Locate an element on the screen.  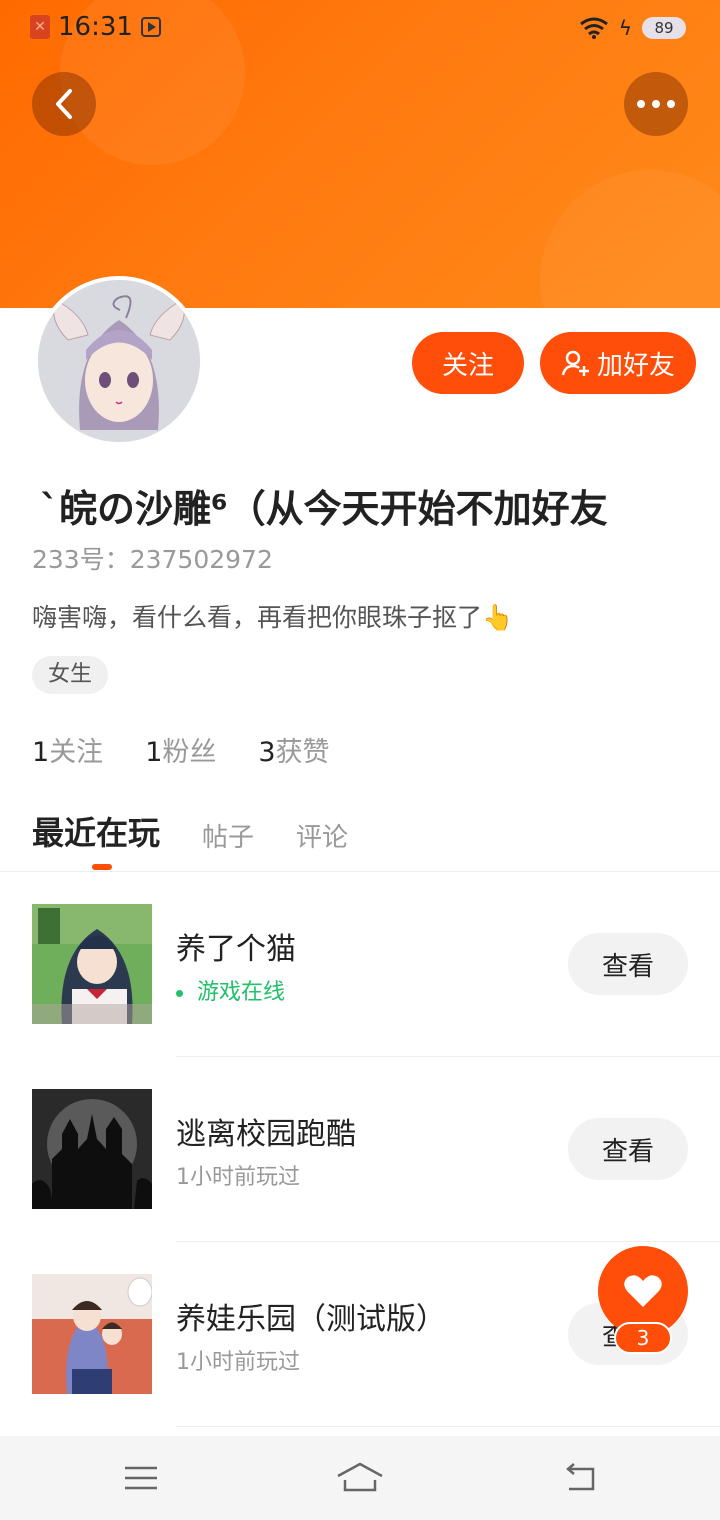
system-nav-bar is located at coordinates (360, 1478).